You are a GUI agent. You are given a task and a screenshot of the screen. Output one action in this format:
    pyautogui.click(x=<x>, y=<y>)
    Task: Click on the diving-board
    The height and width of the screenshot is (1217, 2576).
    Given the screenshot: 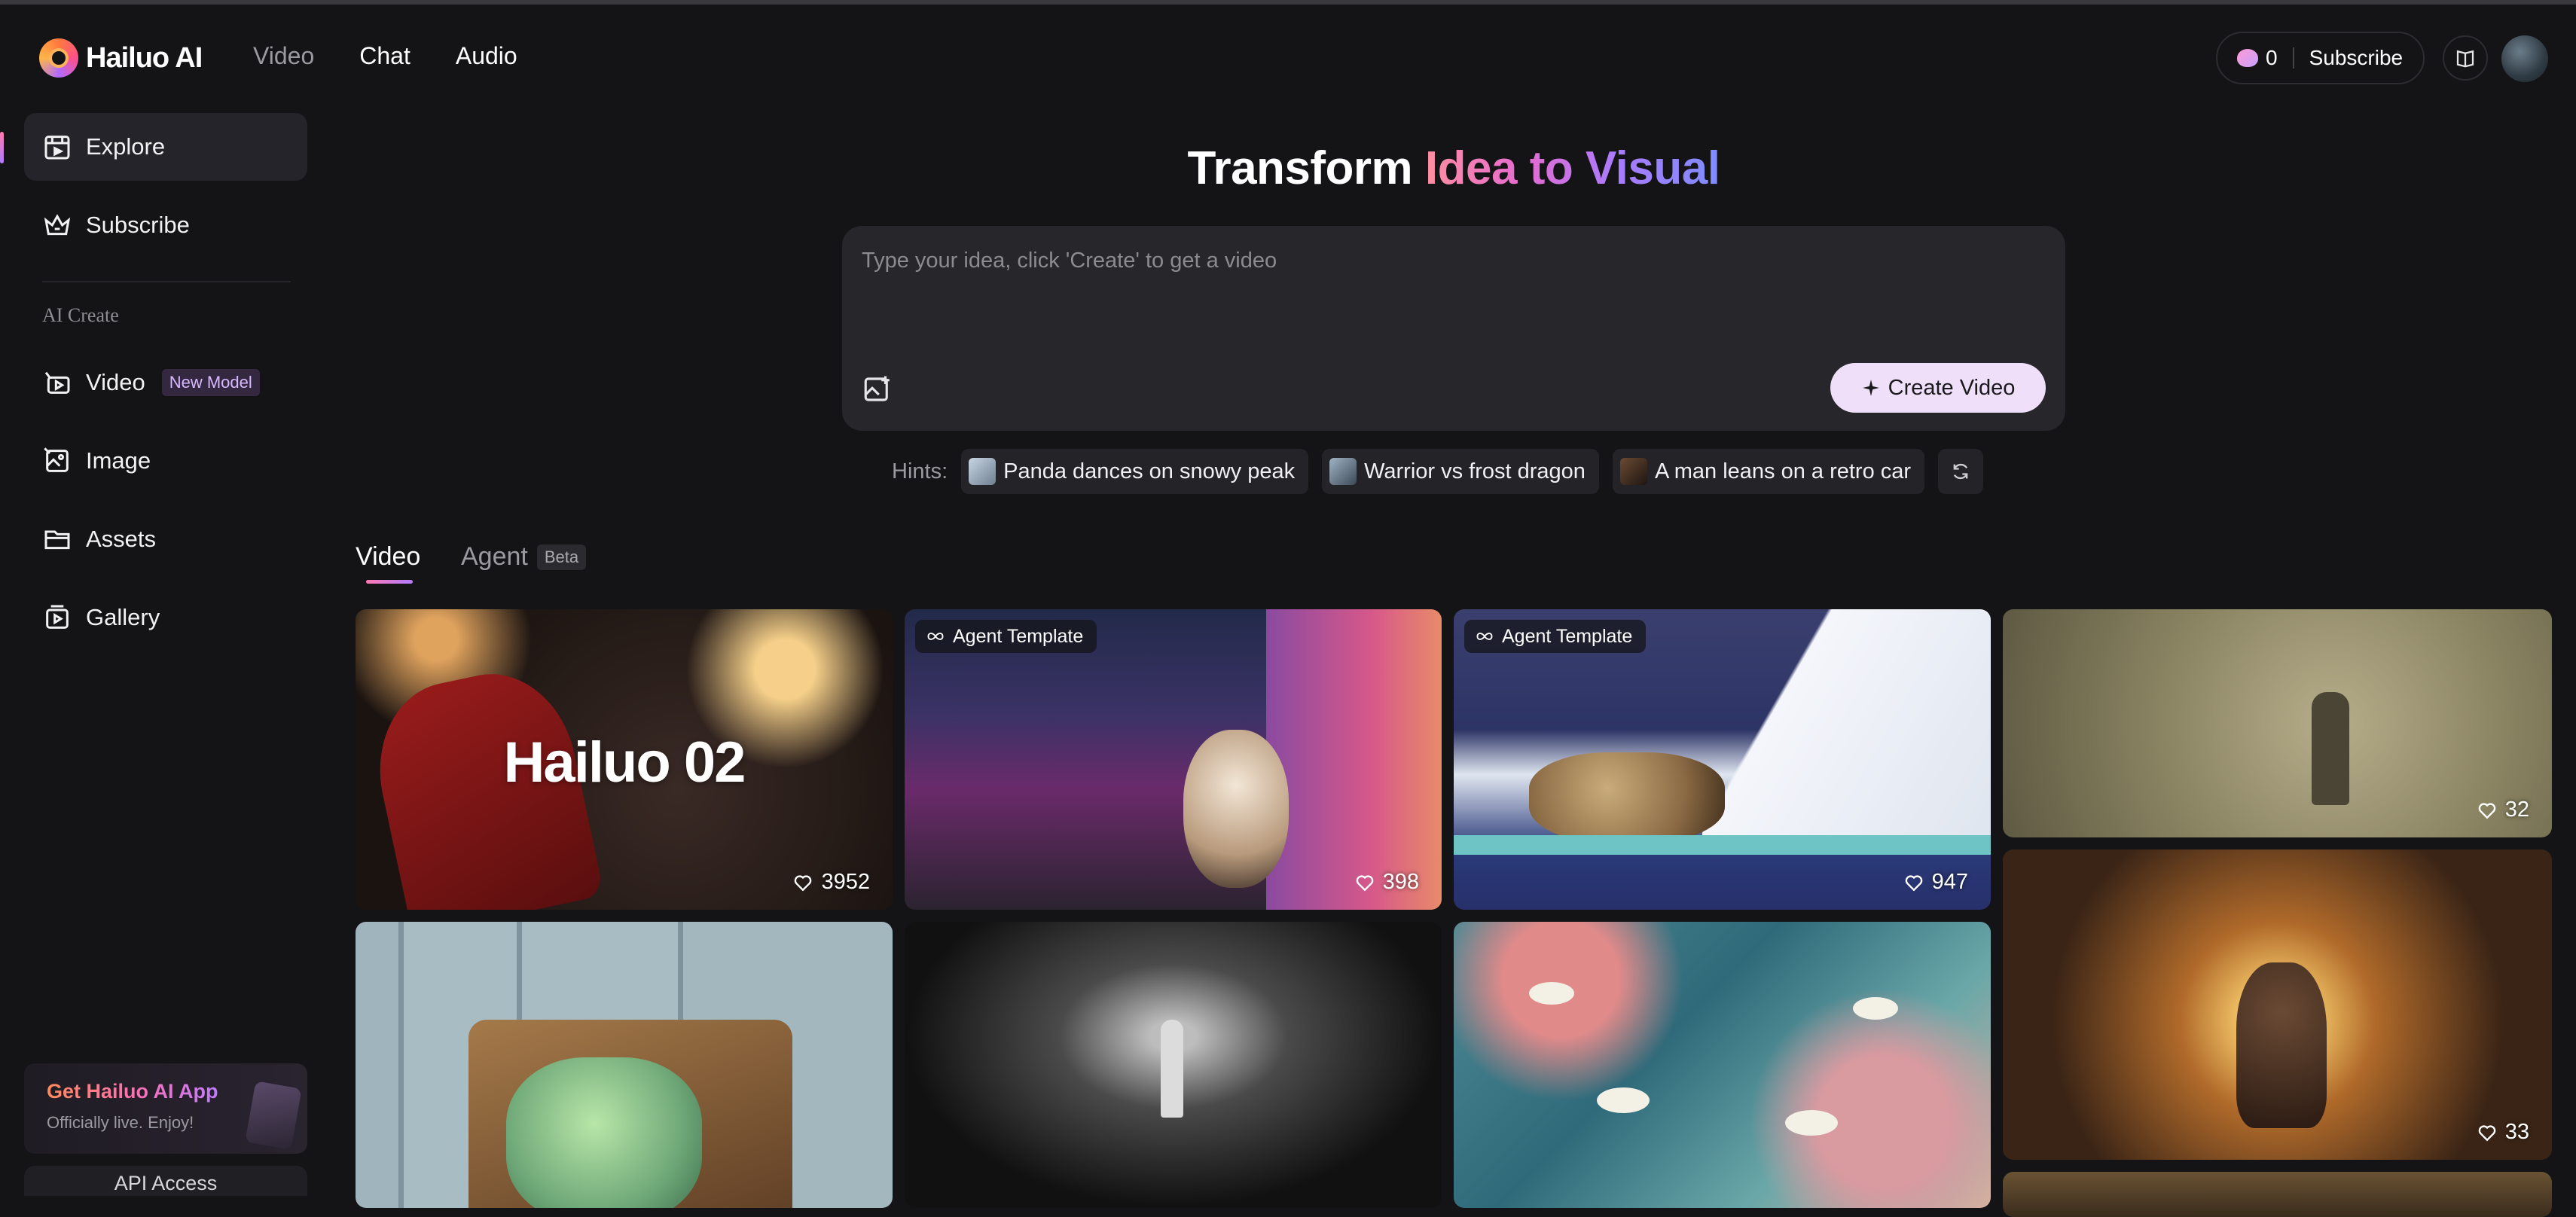 What is the action you would take?
    pyautogui.click(x=1722, y=845)
    